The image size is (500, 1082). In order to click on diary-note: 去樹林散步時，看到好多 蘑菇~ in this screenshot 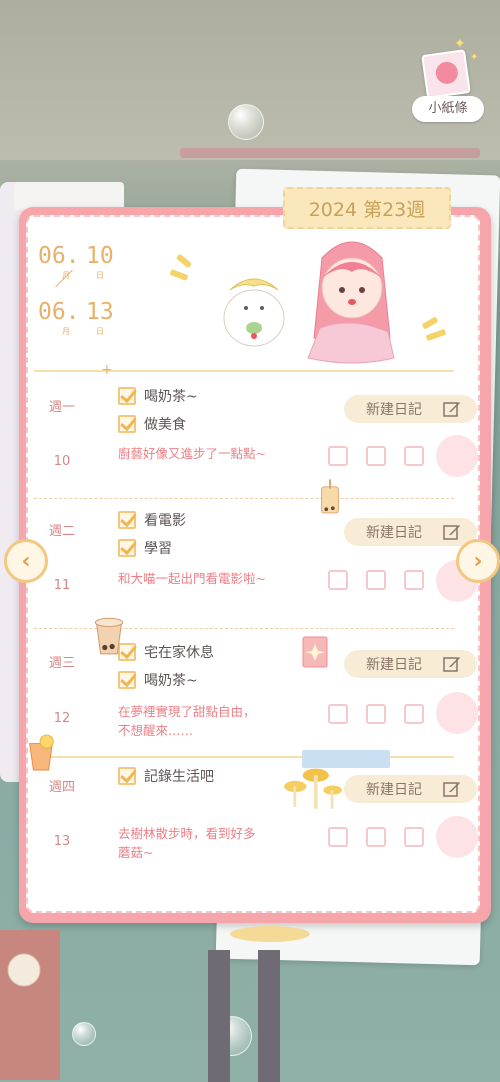, I will do `click(187, 843)`.